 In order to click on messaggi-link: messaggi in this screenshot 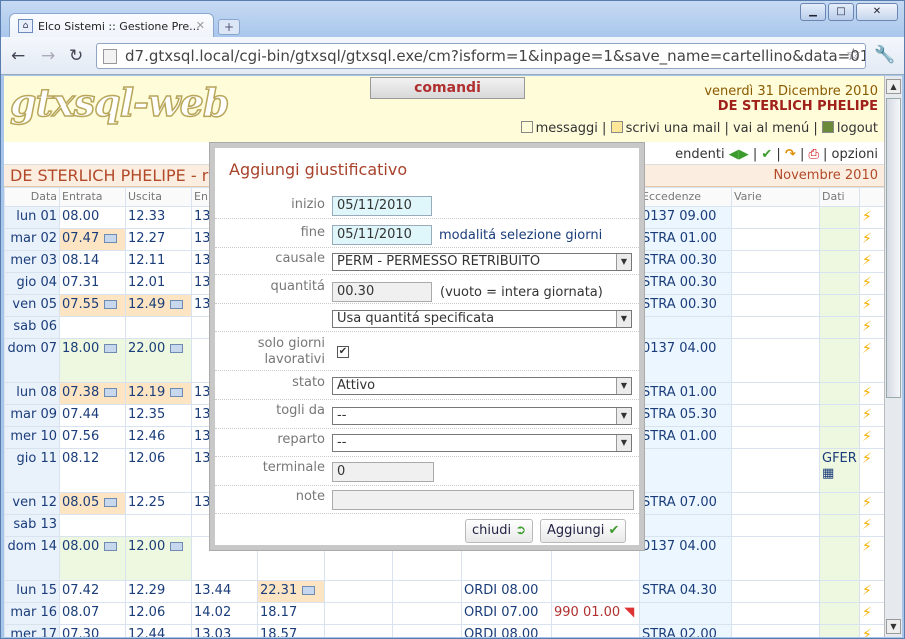, I will do `click(567, 128)`.